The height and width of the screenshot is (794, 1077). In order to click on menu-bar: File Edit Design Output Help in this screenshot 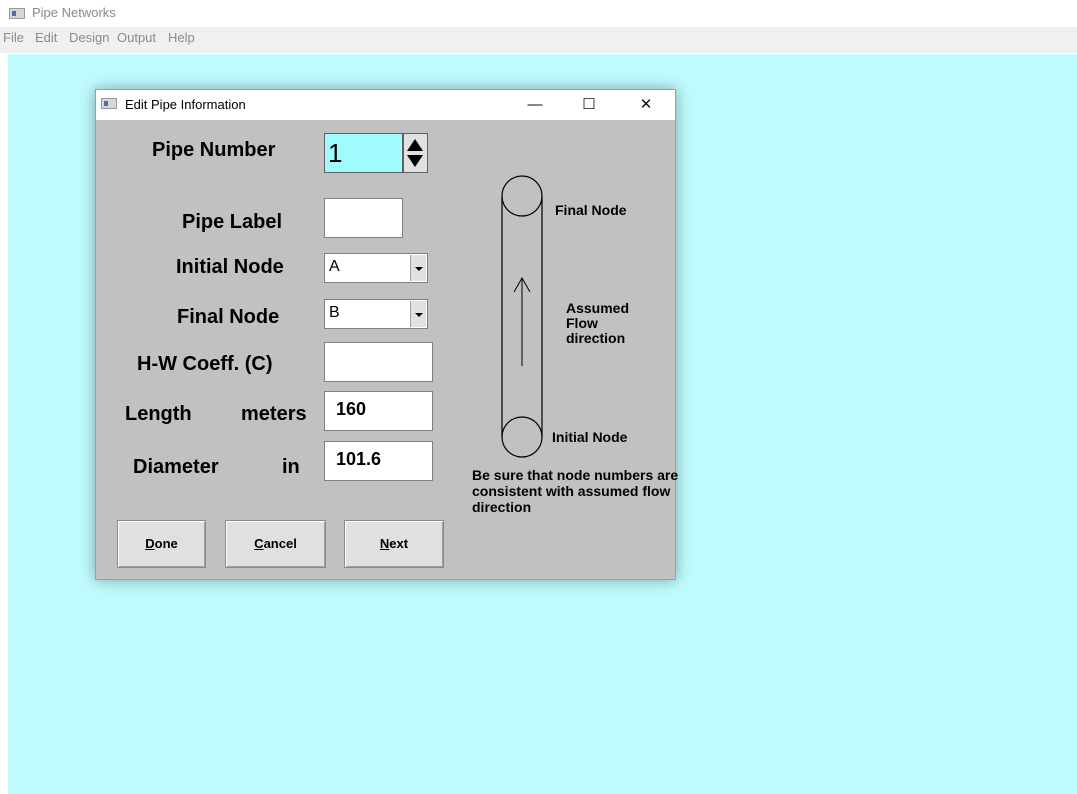, I will do `click(538, 40)`.